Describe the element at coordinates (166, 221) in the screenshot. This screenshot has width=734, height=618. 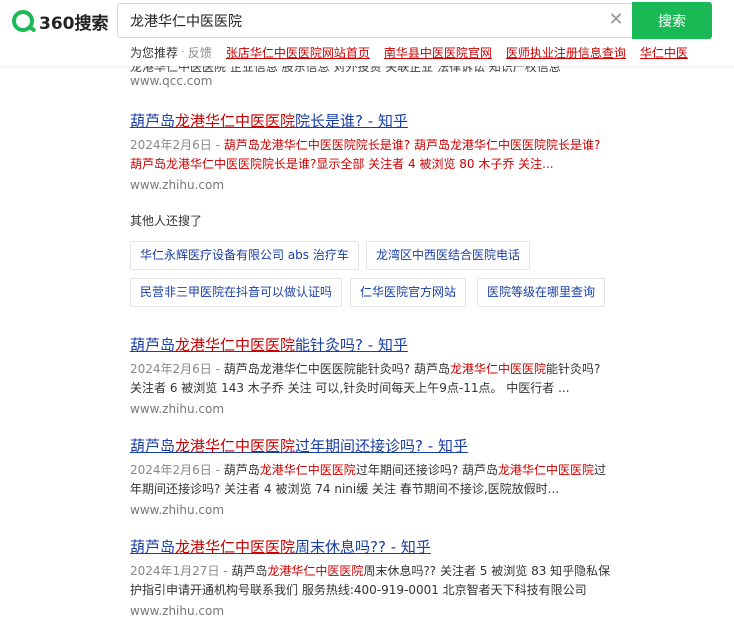
I see `related-searches-heading: 其他人还搜了` at that location.